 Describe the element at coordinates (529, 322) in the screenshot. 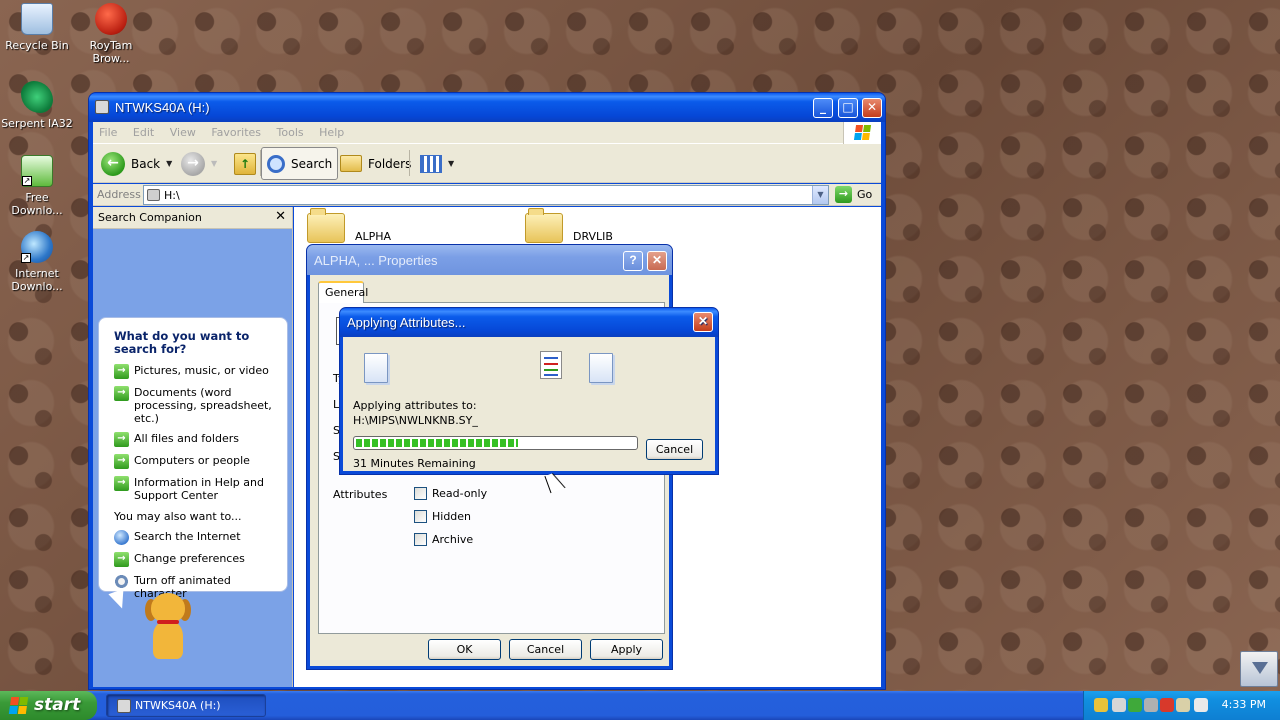

I see `applying-titlebar: Applying Attributes... ✕` at that location.